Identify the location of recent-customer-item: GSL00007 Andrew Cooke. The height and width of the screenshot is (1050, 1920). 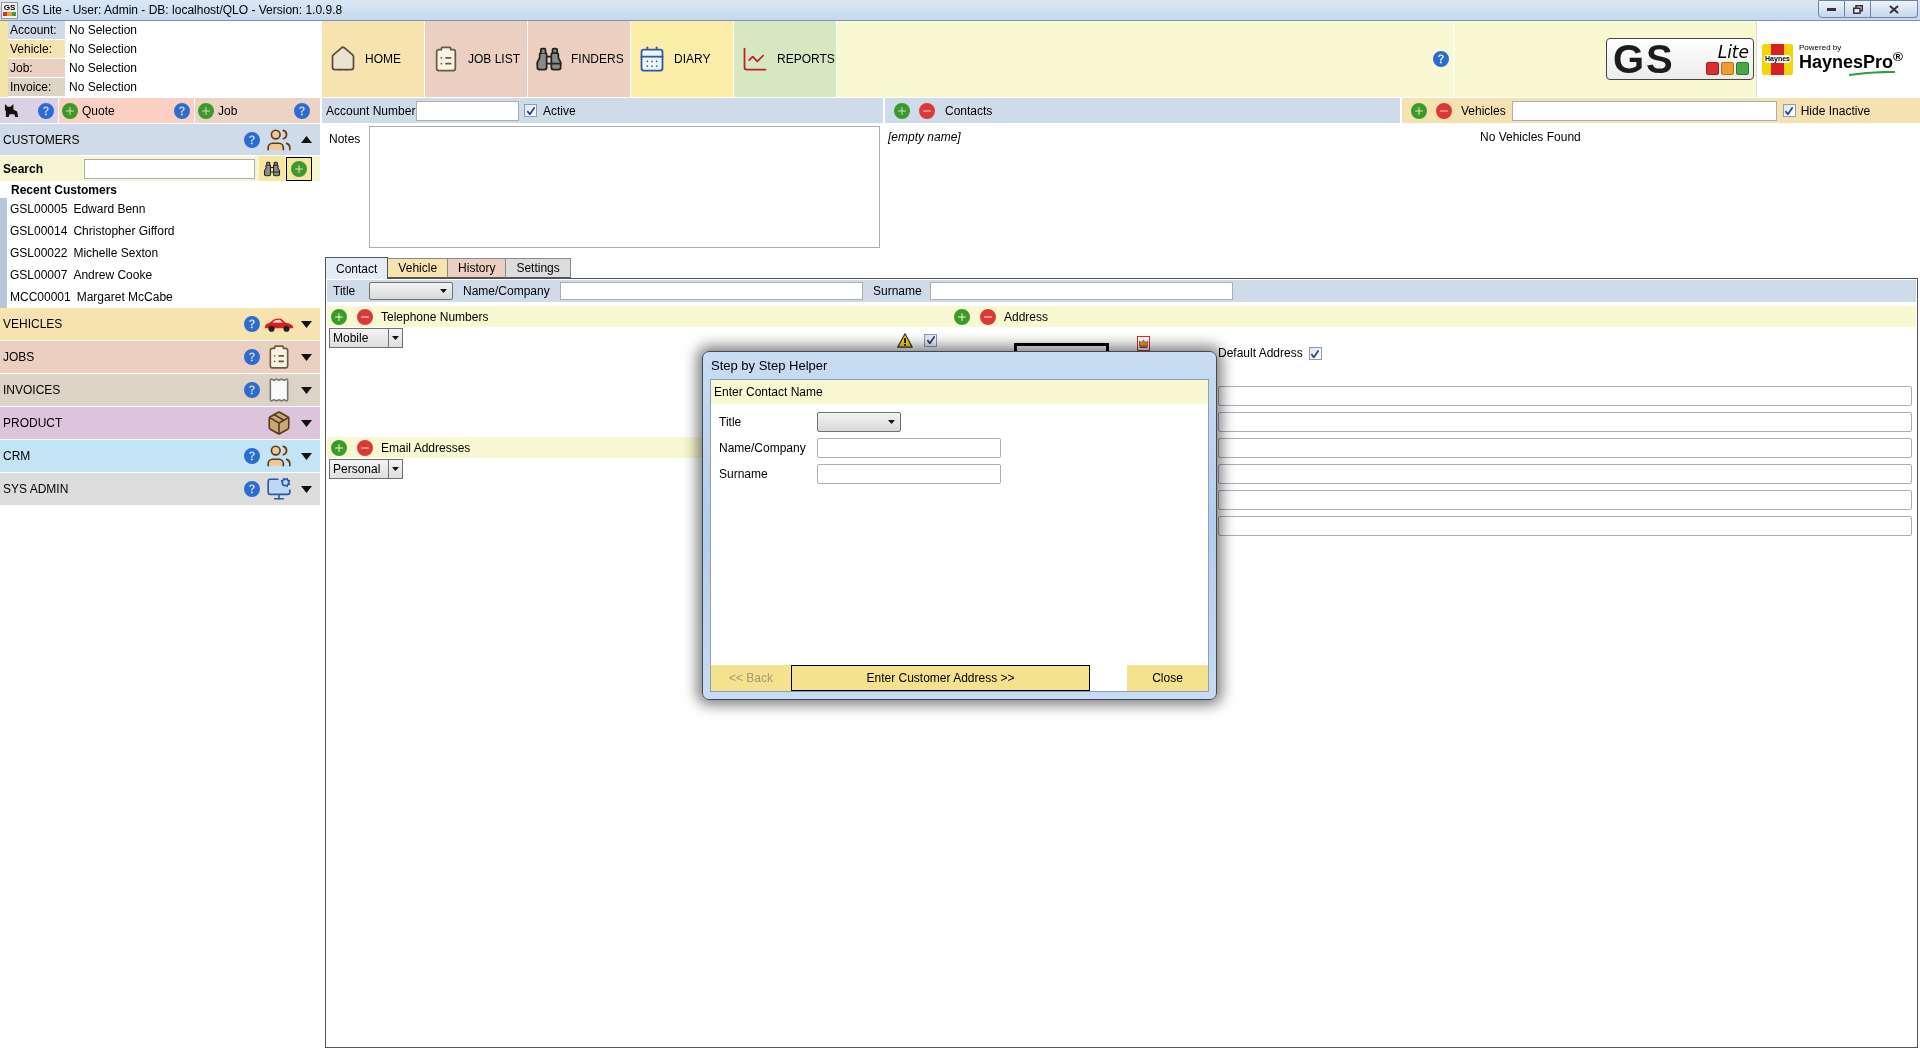
(91, 275).